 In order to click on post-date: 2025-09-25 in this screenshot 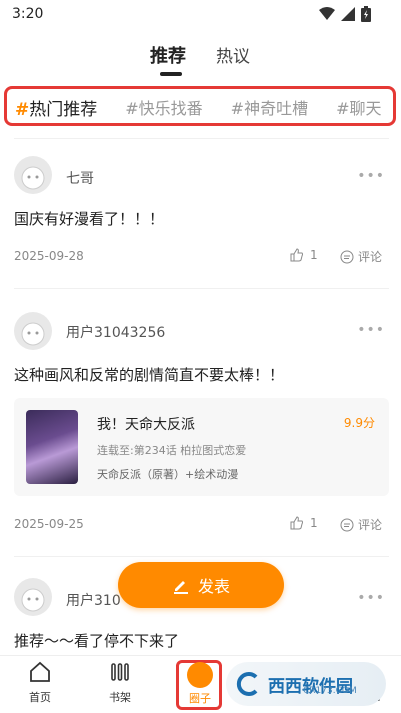, I will do `click(49, 524)`.